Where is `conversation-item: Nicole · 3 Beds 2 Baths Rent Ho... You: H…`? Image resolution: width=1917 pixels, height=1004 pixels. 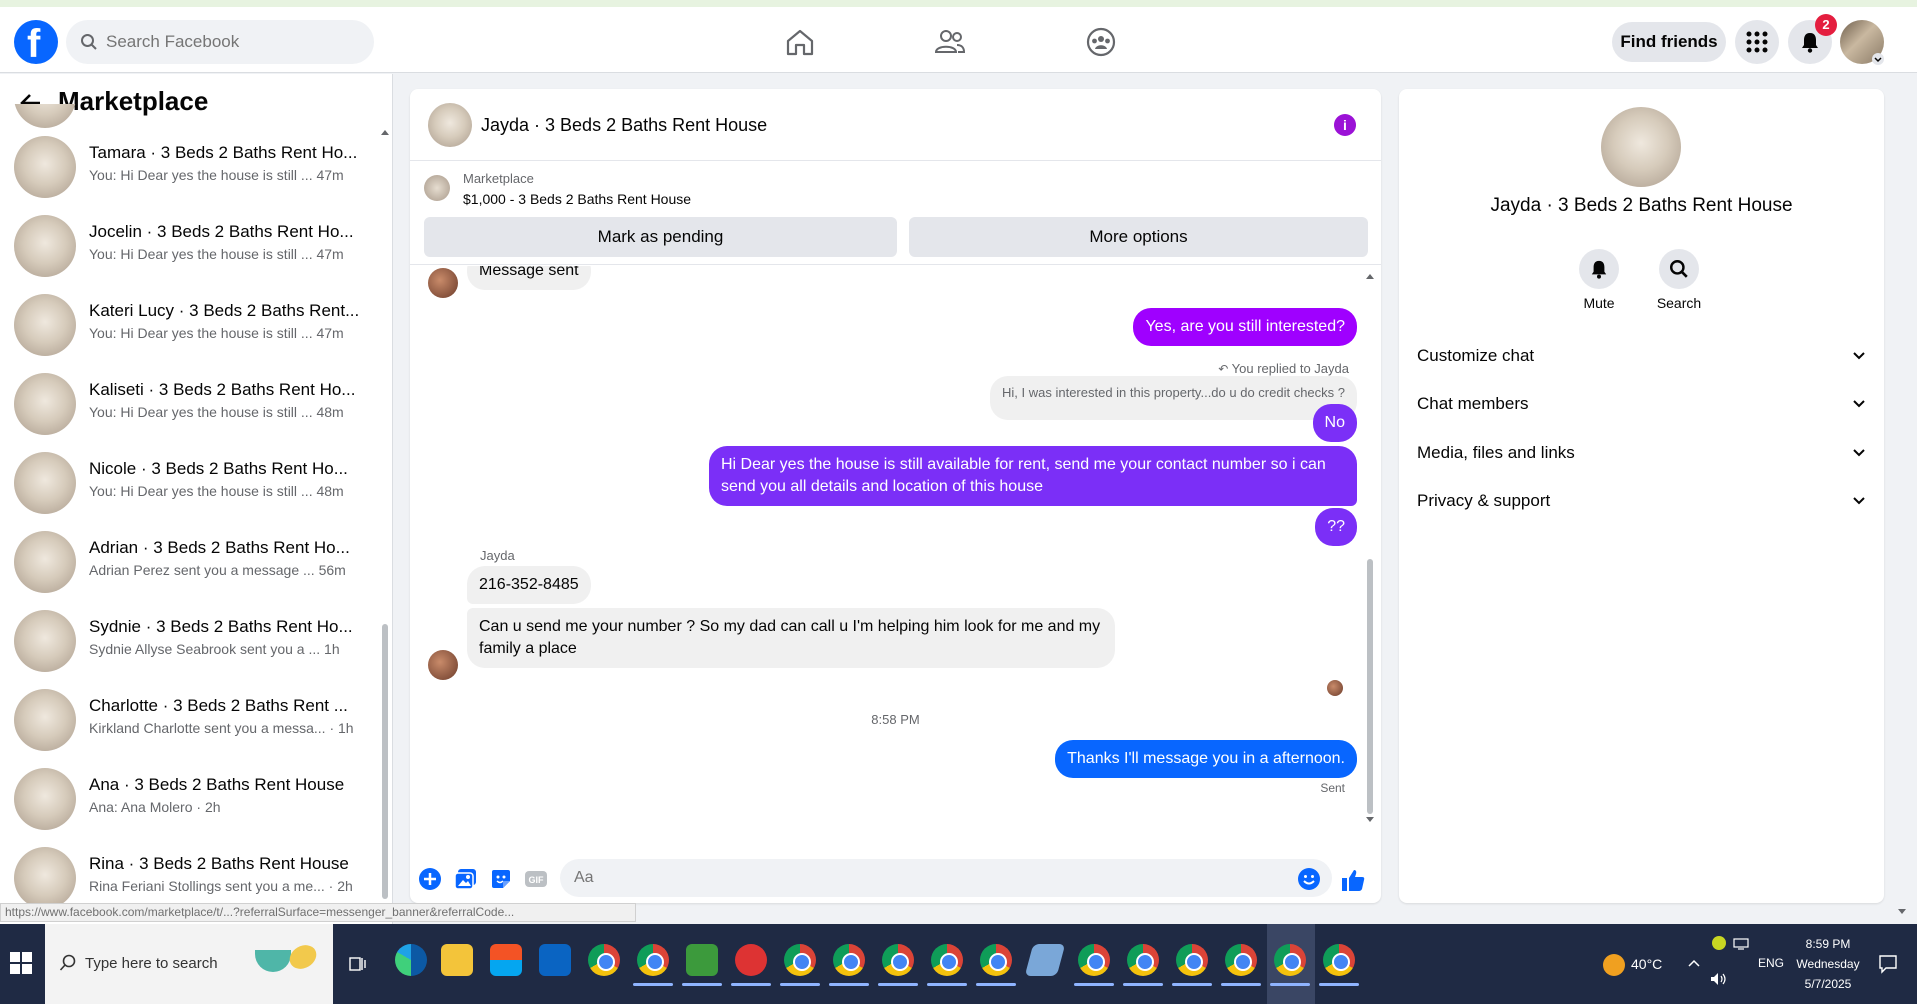 conversation-item: Nicole · 3 Beds 2 Baths Rent Ho... You: H… is located at coordinates (190, 483).